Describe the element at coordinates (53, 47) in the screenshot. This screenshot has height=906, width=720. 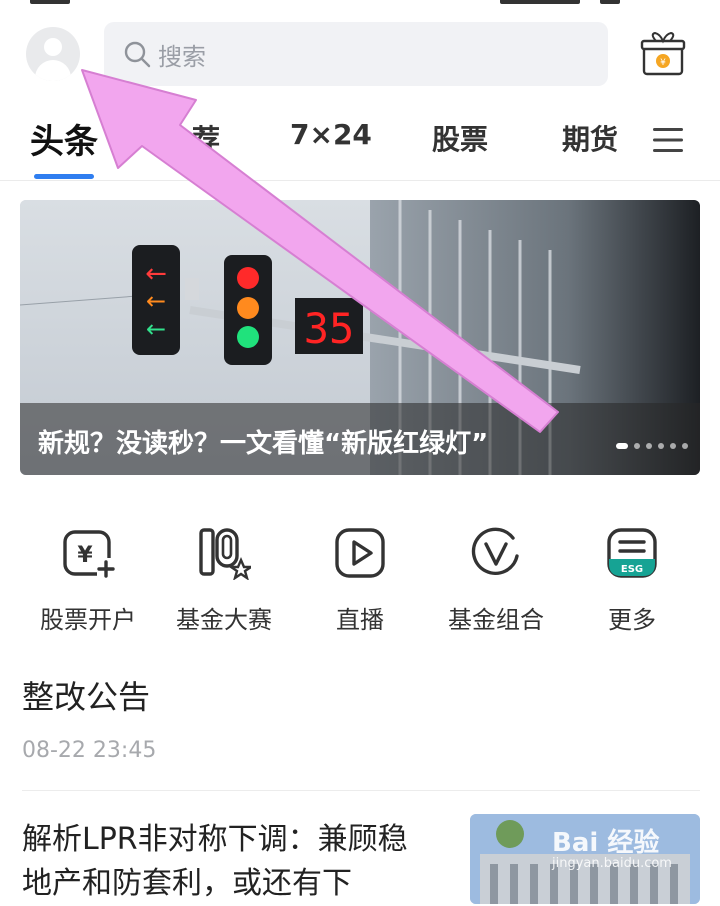
I see `avatar-head-icon` at that location.